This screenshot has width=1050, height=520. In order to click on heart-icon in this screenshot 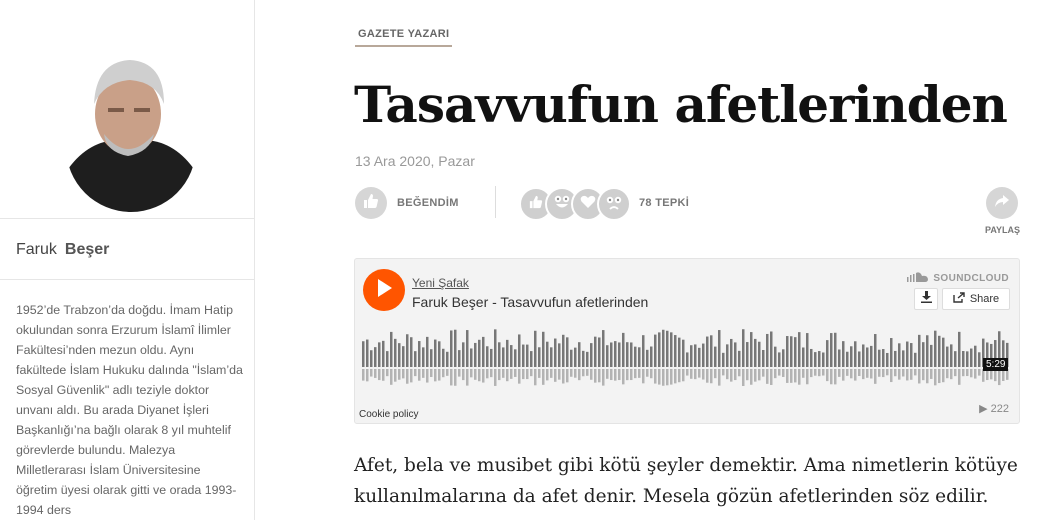, I will do `click(588, 204)`.